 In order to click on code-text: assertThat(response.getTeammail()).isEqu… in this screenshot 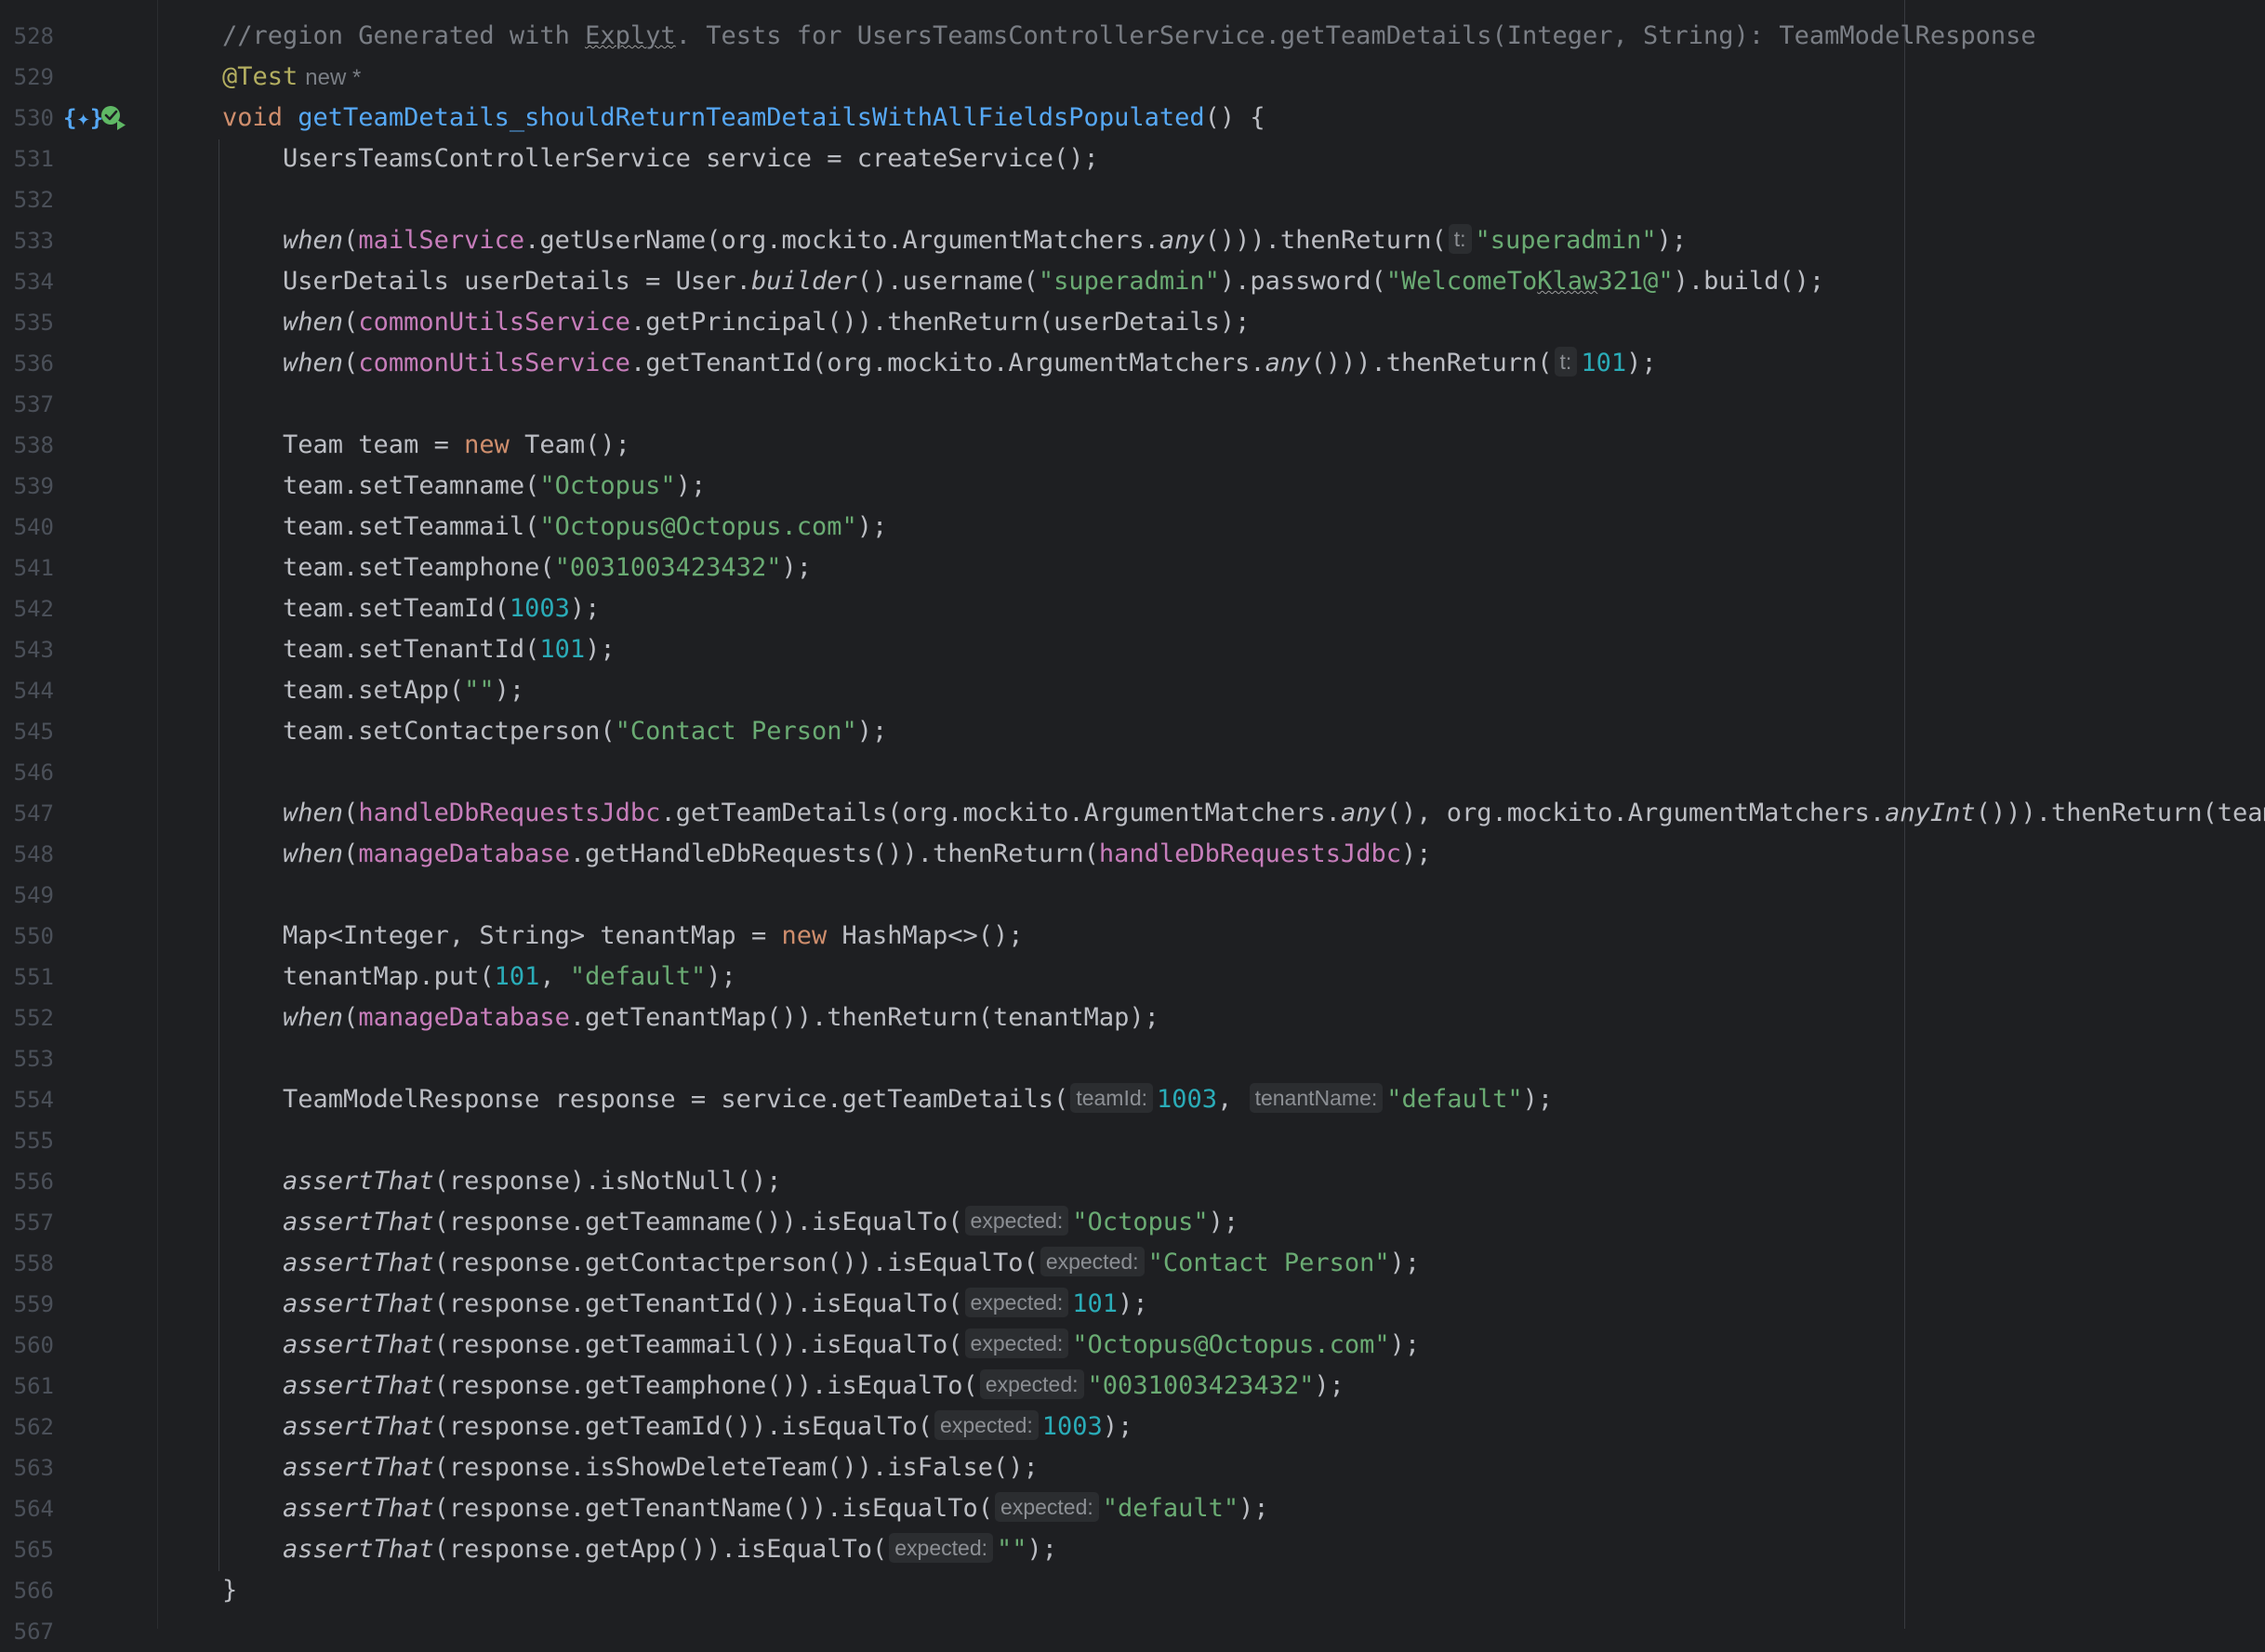, I will do `click(821, 1345)`.